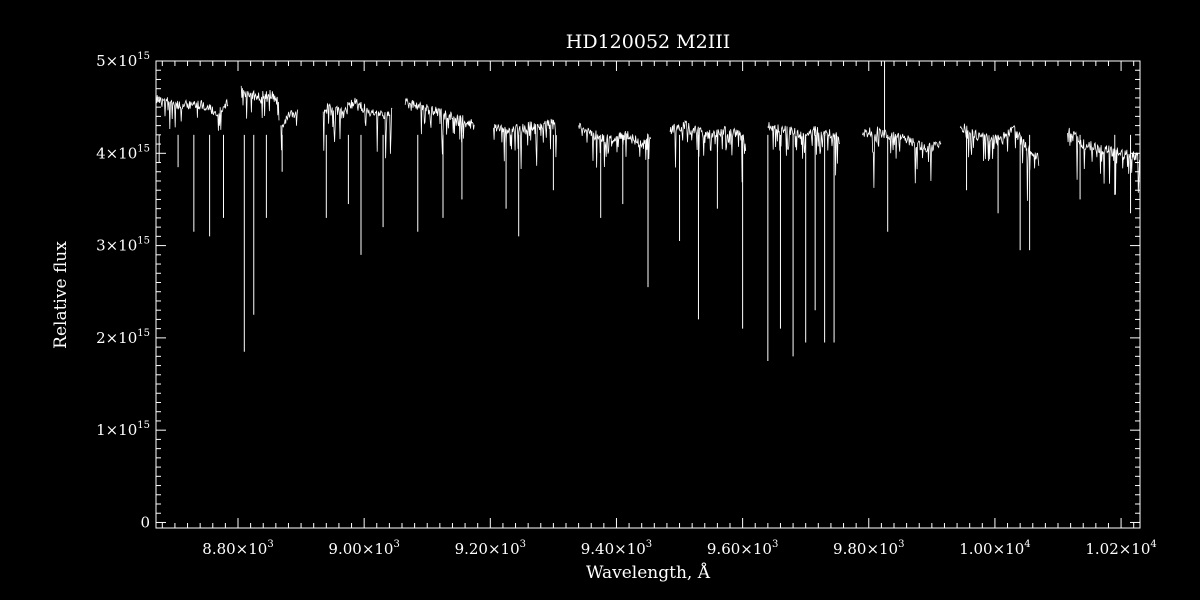 This screenshot has height=600, width=1200. What do you see at coordinates (363, 548) in the screenshot?
I see `x-tick-label: 9.00×103` at bounding box center [363, 548].